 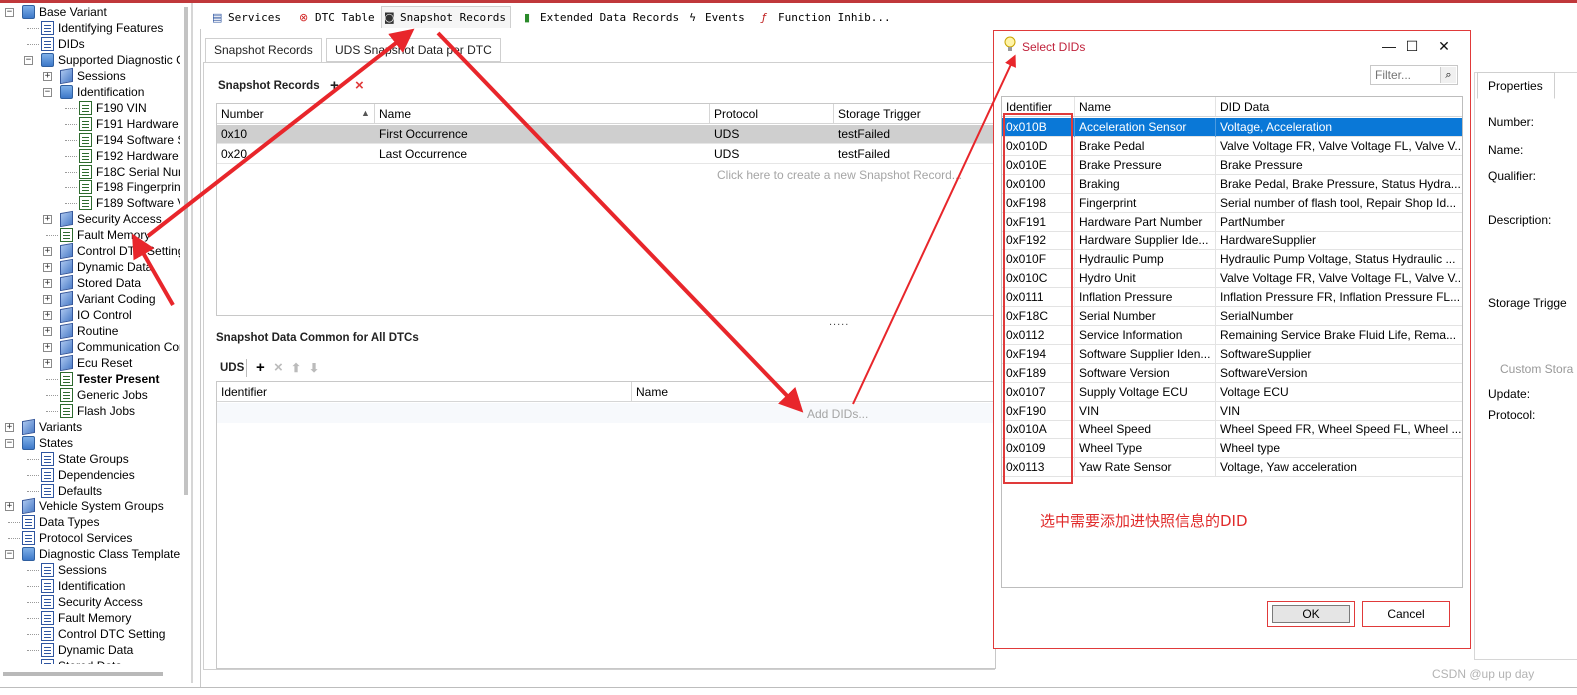 I want to click on tree-item: + Ecu Reset, so click(x=90, y=363).